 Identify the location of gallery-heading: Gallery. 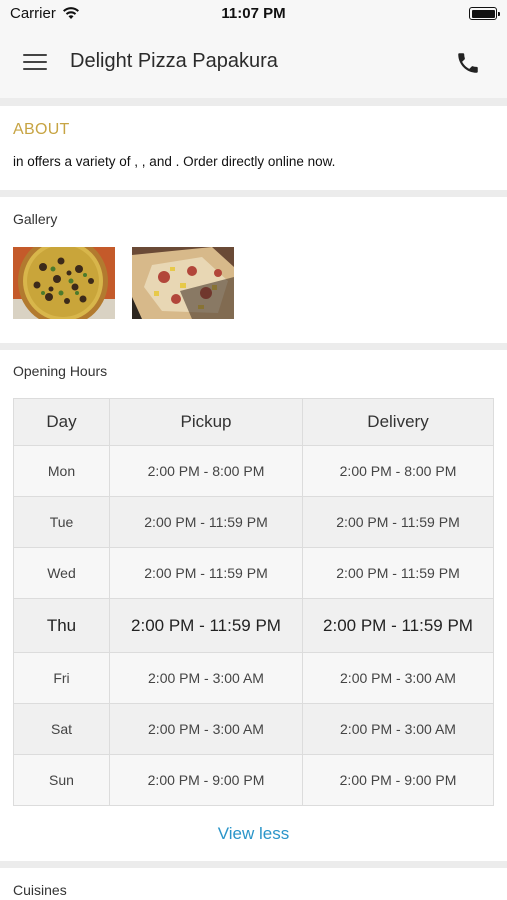
(35, 219).